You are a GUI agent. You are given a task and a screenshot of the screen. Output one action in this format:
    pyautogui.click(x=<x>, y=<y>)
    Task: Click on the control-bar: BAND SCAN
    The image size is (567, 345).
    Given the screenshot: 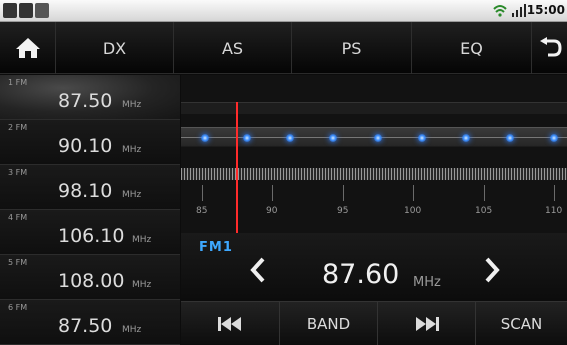 What is the action you would take?
    pyautogui.click(x=374, y=323)
    